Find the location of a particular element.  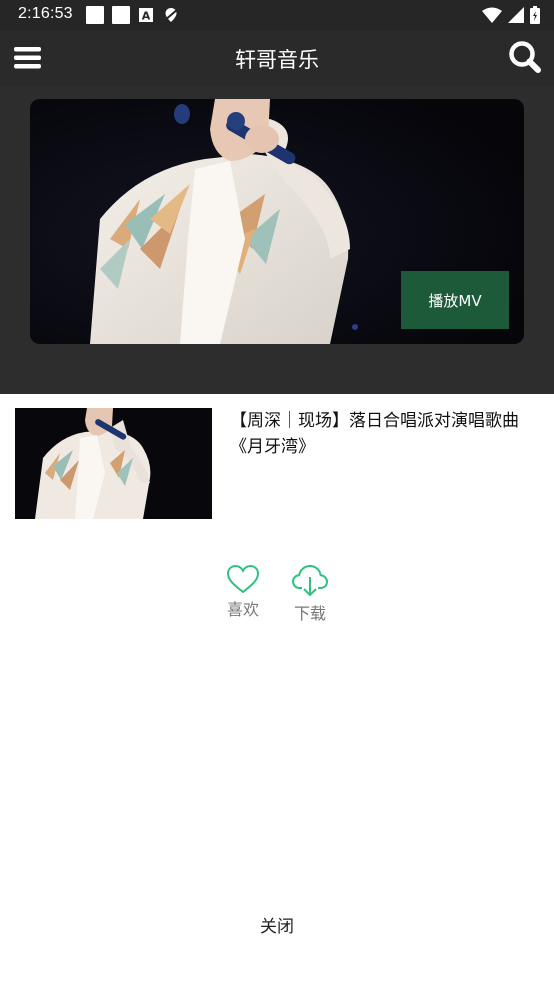

download-button: 下载 is located at coordinates (310, 594).